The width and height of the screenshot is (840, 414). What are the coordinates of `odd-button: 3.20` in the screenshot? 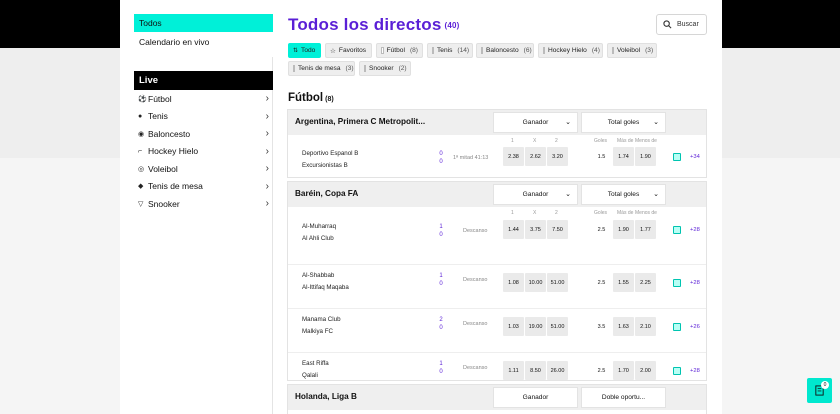 It's located at (557, 156).